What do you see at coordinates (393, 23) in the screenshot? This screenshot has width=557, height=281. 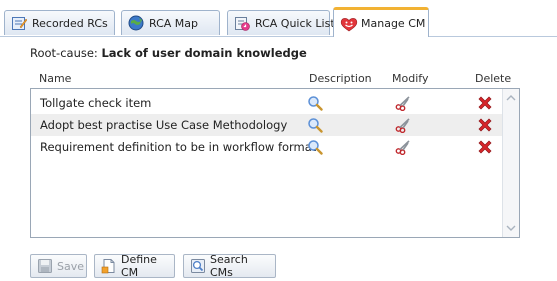 I see `tab-label: Manage CM` at bounding box center [393, 23].